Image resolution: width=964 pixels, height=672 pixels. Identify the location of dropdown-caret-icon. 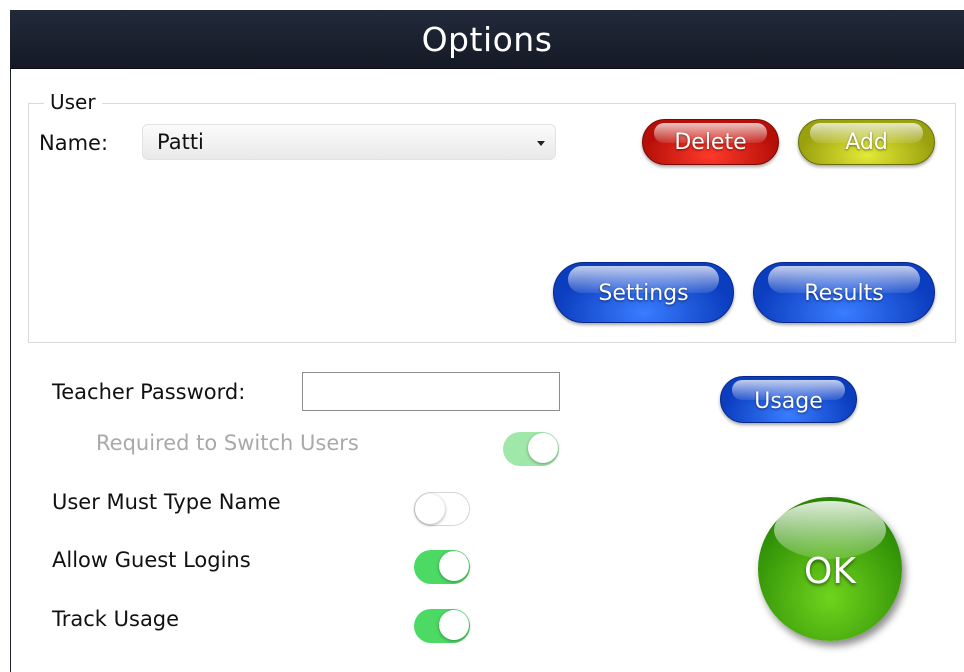
(541, 143).